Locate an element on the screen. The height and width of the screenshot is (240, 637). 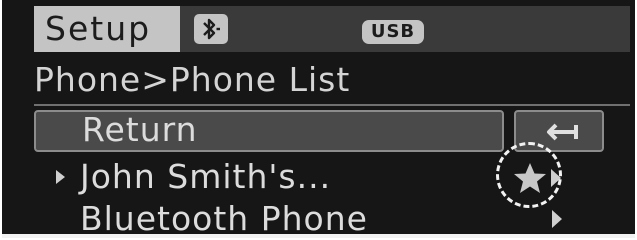
usb-badge: USB is located at coordinates (393, 32).